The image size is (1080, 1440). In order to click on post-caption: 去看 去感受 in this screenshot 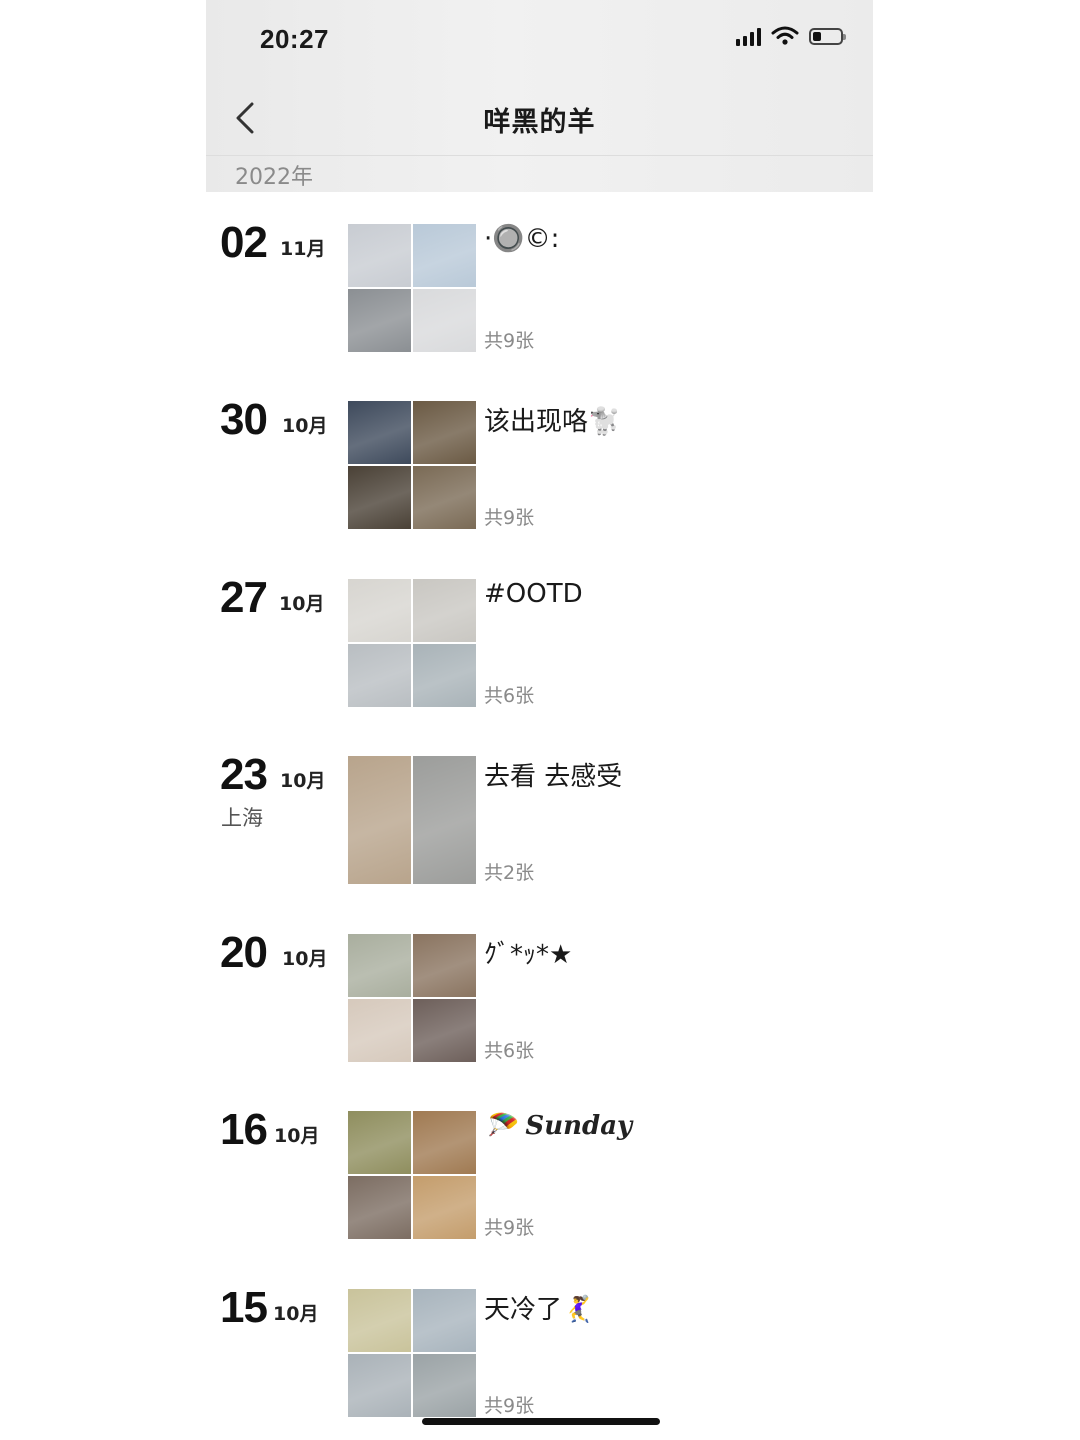, I will do `click(553, 777)`.